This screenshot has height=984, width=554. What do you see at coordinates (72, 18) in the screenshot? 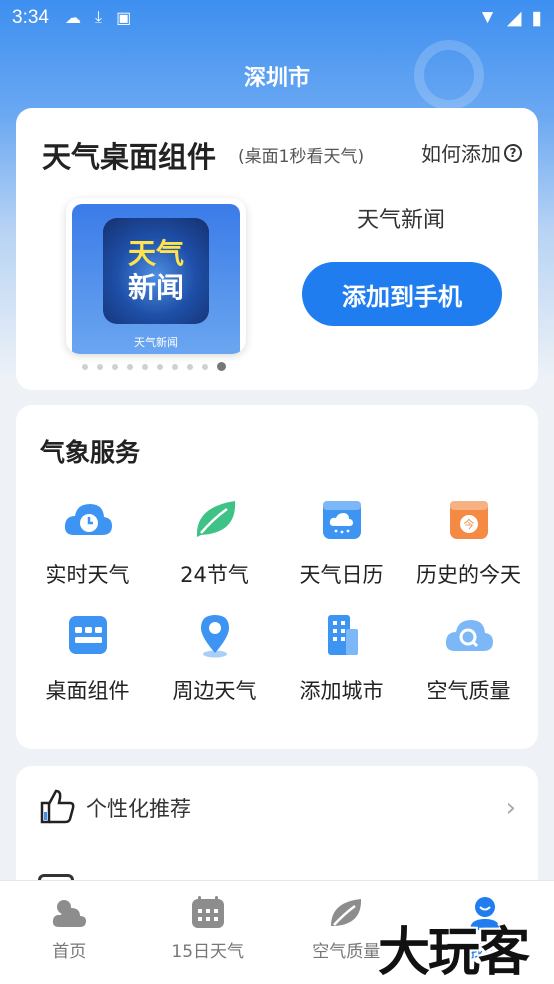
I see `weather-notification-icon: ☁` at bounding box center [72, 18].